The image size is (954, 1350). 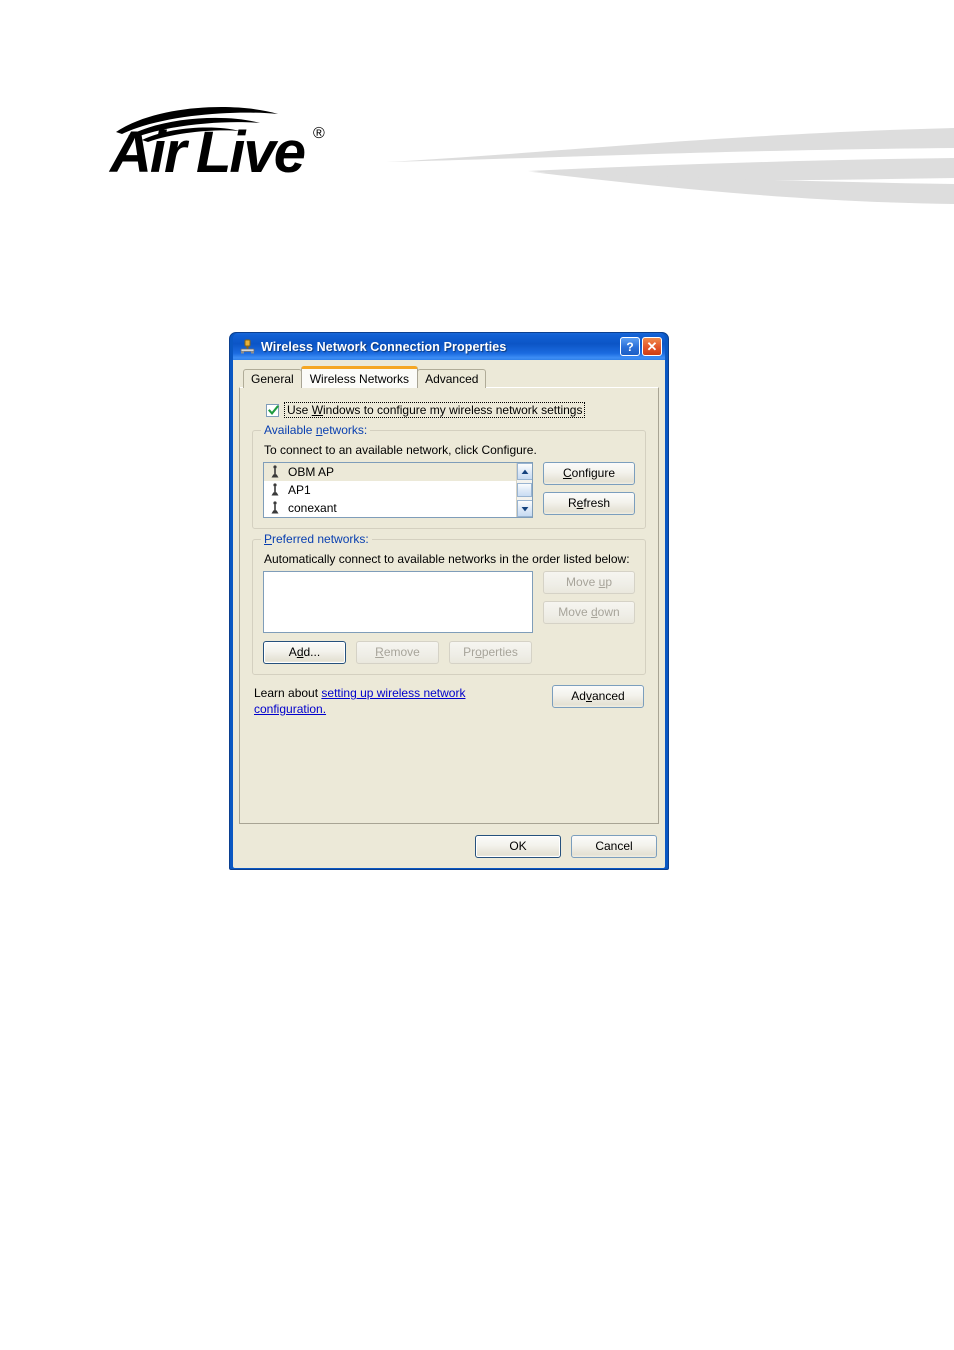 I want to click on available-networks-group-label: Available networks:, so click(x=316, y=430).